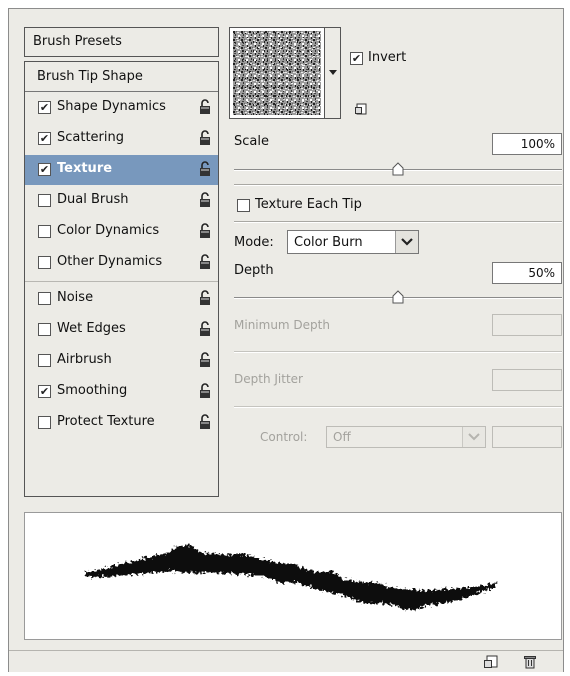 This screenshot has width=570, height=676. I want to click on texture-each-tip-checkbox, so click(243, 205).